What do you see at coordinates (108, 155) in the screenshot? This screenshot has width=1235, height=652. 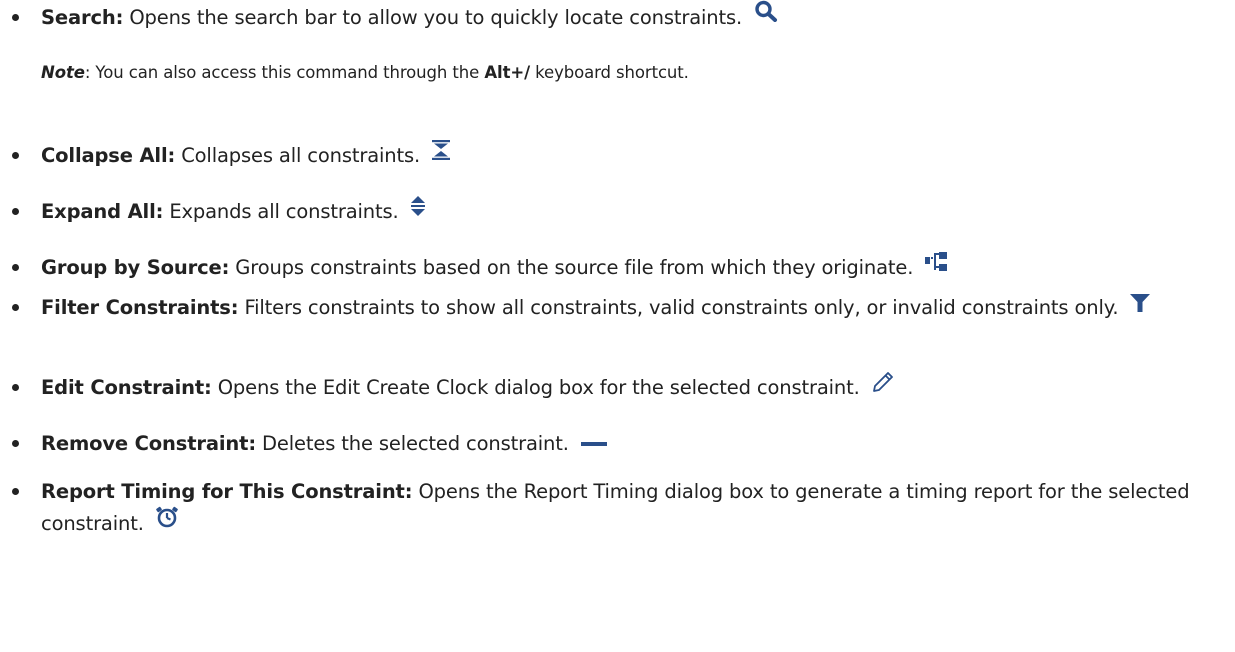 I see `item-label: Collapse All:` at bounding box center [108, 155].